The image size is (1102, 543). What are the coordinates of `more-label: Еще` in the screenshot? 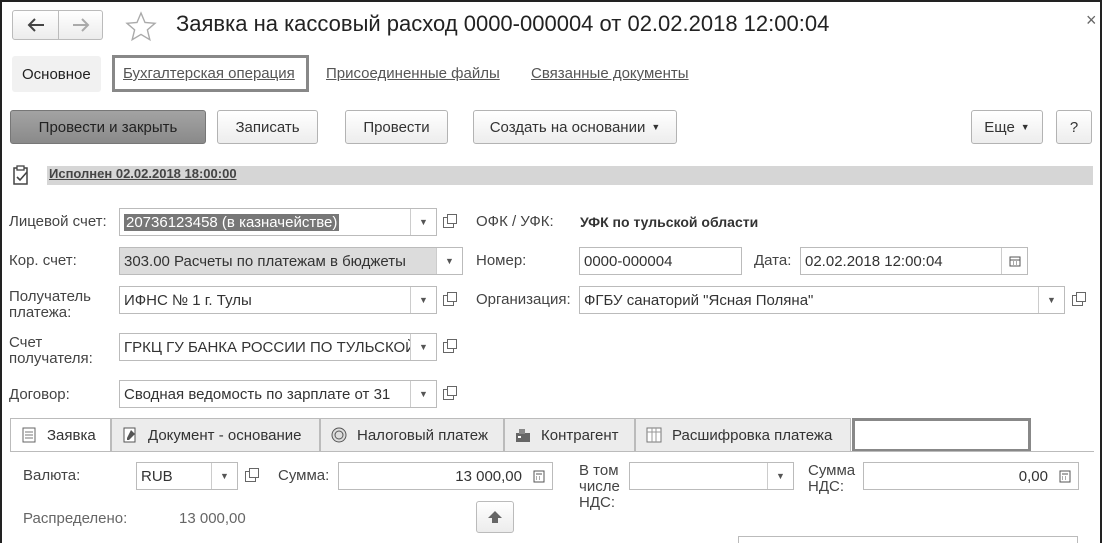 It's located at (999, 127).